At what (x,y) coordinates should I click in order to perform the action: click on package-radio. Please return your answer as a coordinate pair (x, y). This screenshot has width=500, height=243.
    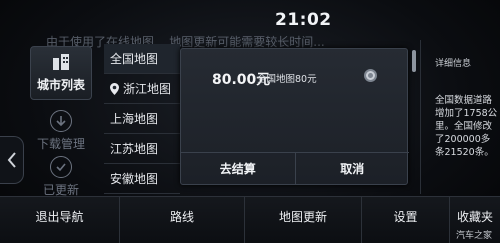
    Looking at the image, I should click on (370, 75).